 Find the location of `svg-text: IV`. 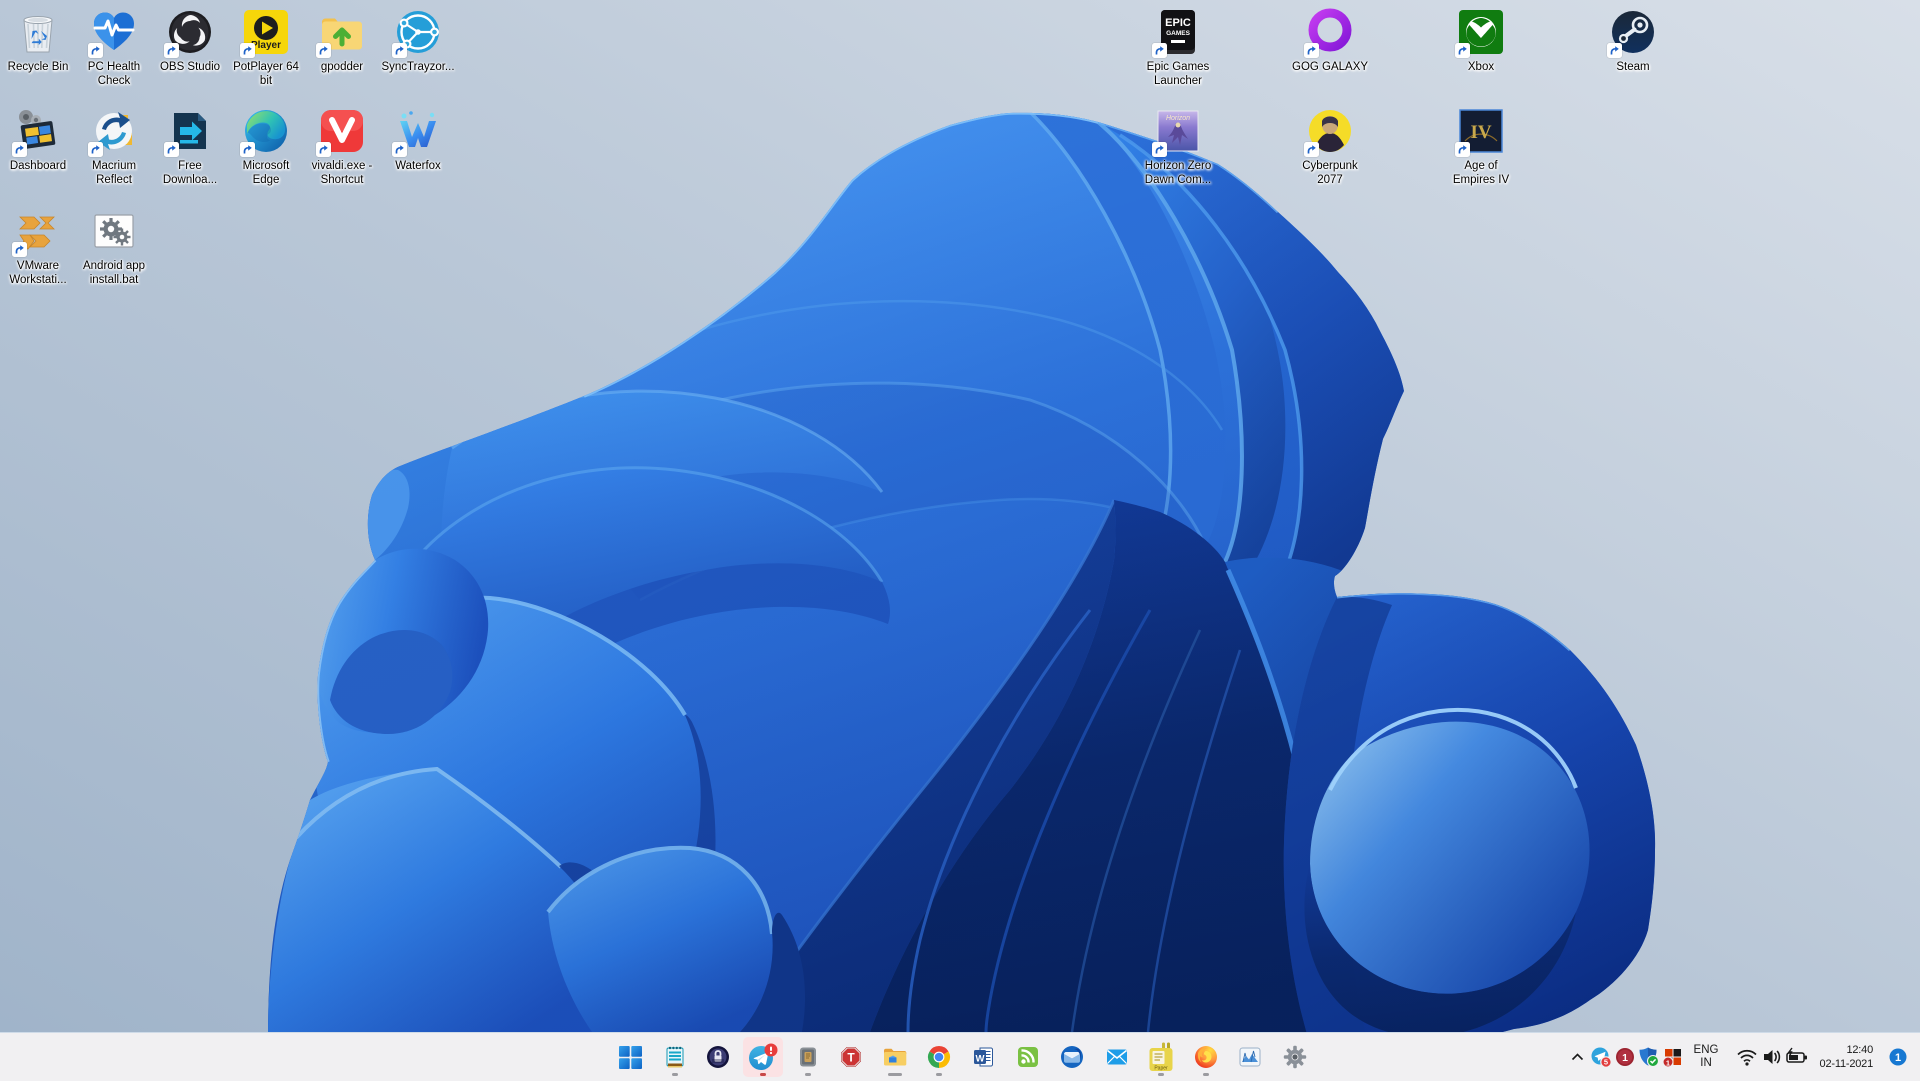

svg-text: IV is located at coordinates (1480, 132).